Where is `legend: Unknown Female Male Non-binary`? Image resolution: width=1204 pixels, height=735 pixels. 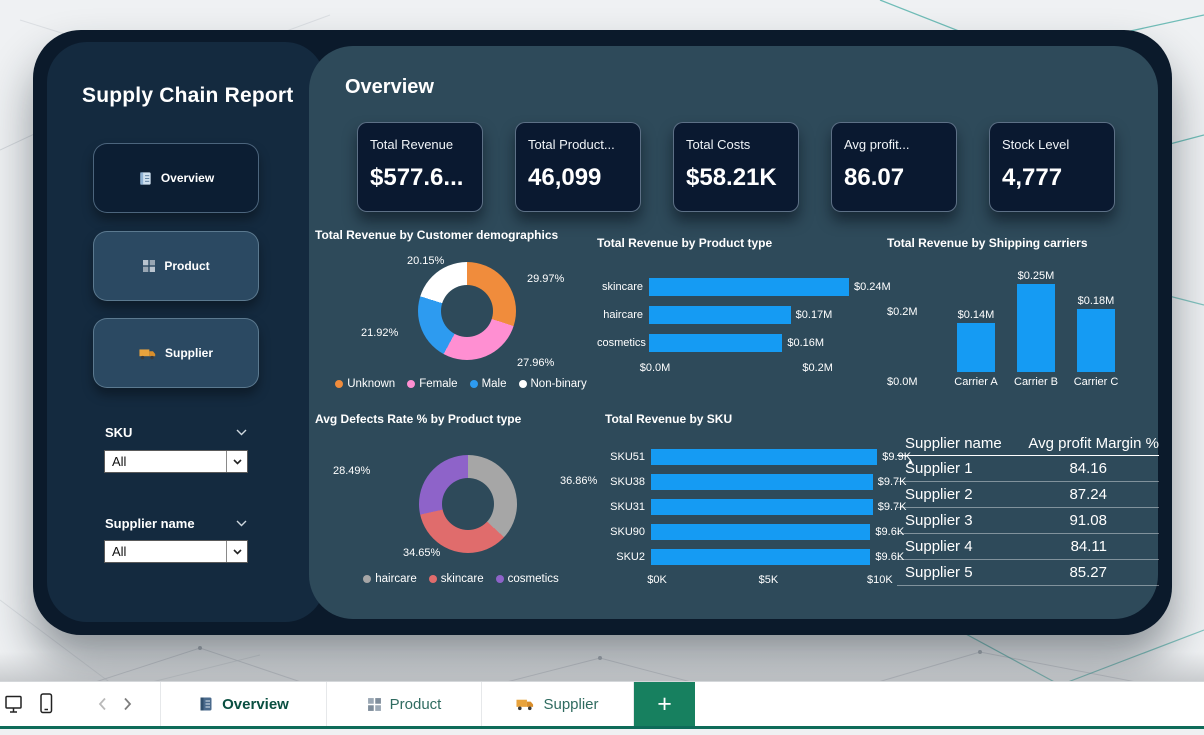
legend: Unknown Female Male Non-binary is located at coordinates (461, 384).